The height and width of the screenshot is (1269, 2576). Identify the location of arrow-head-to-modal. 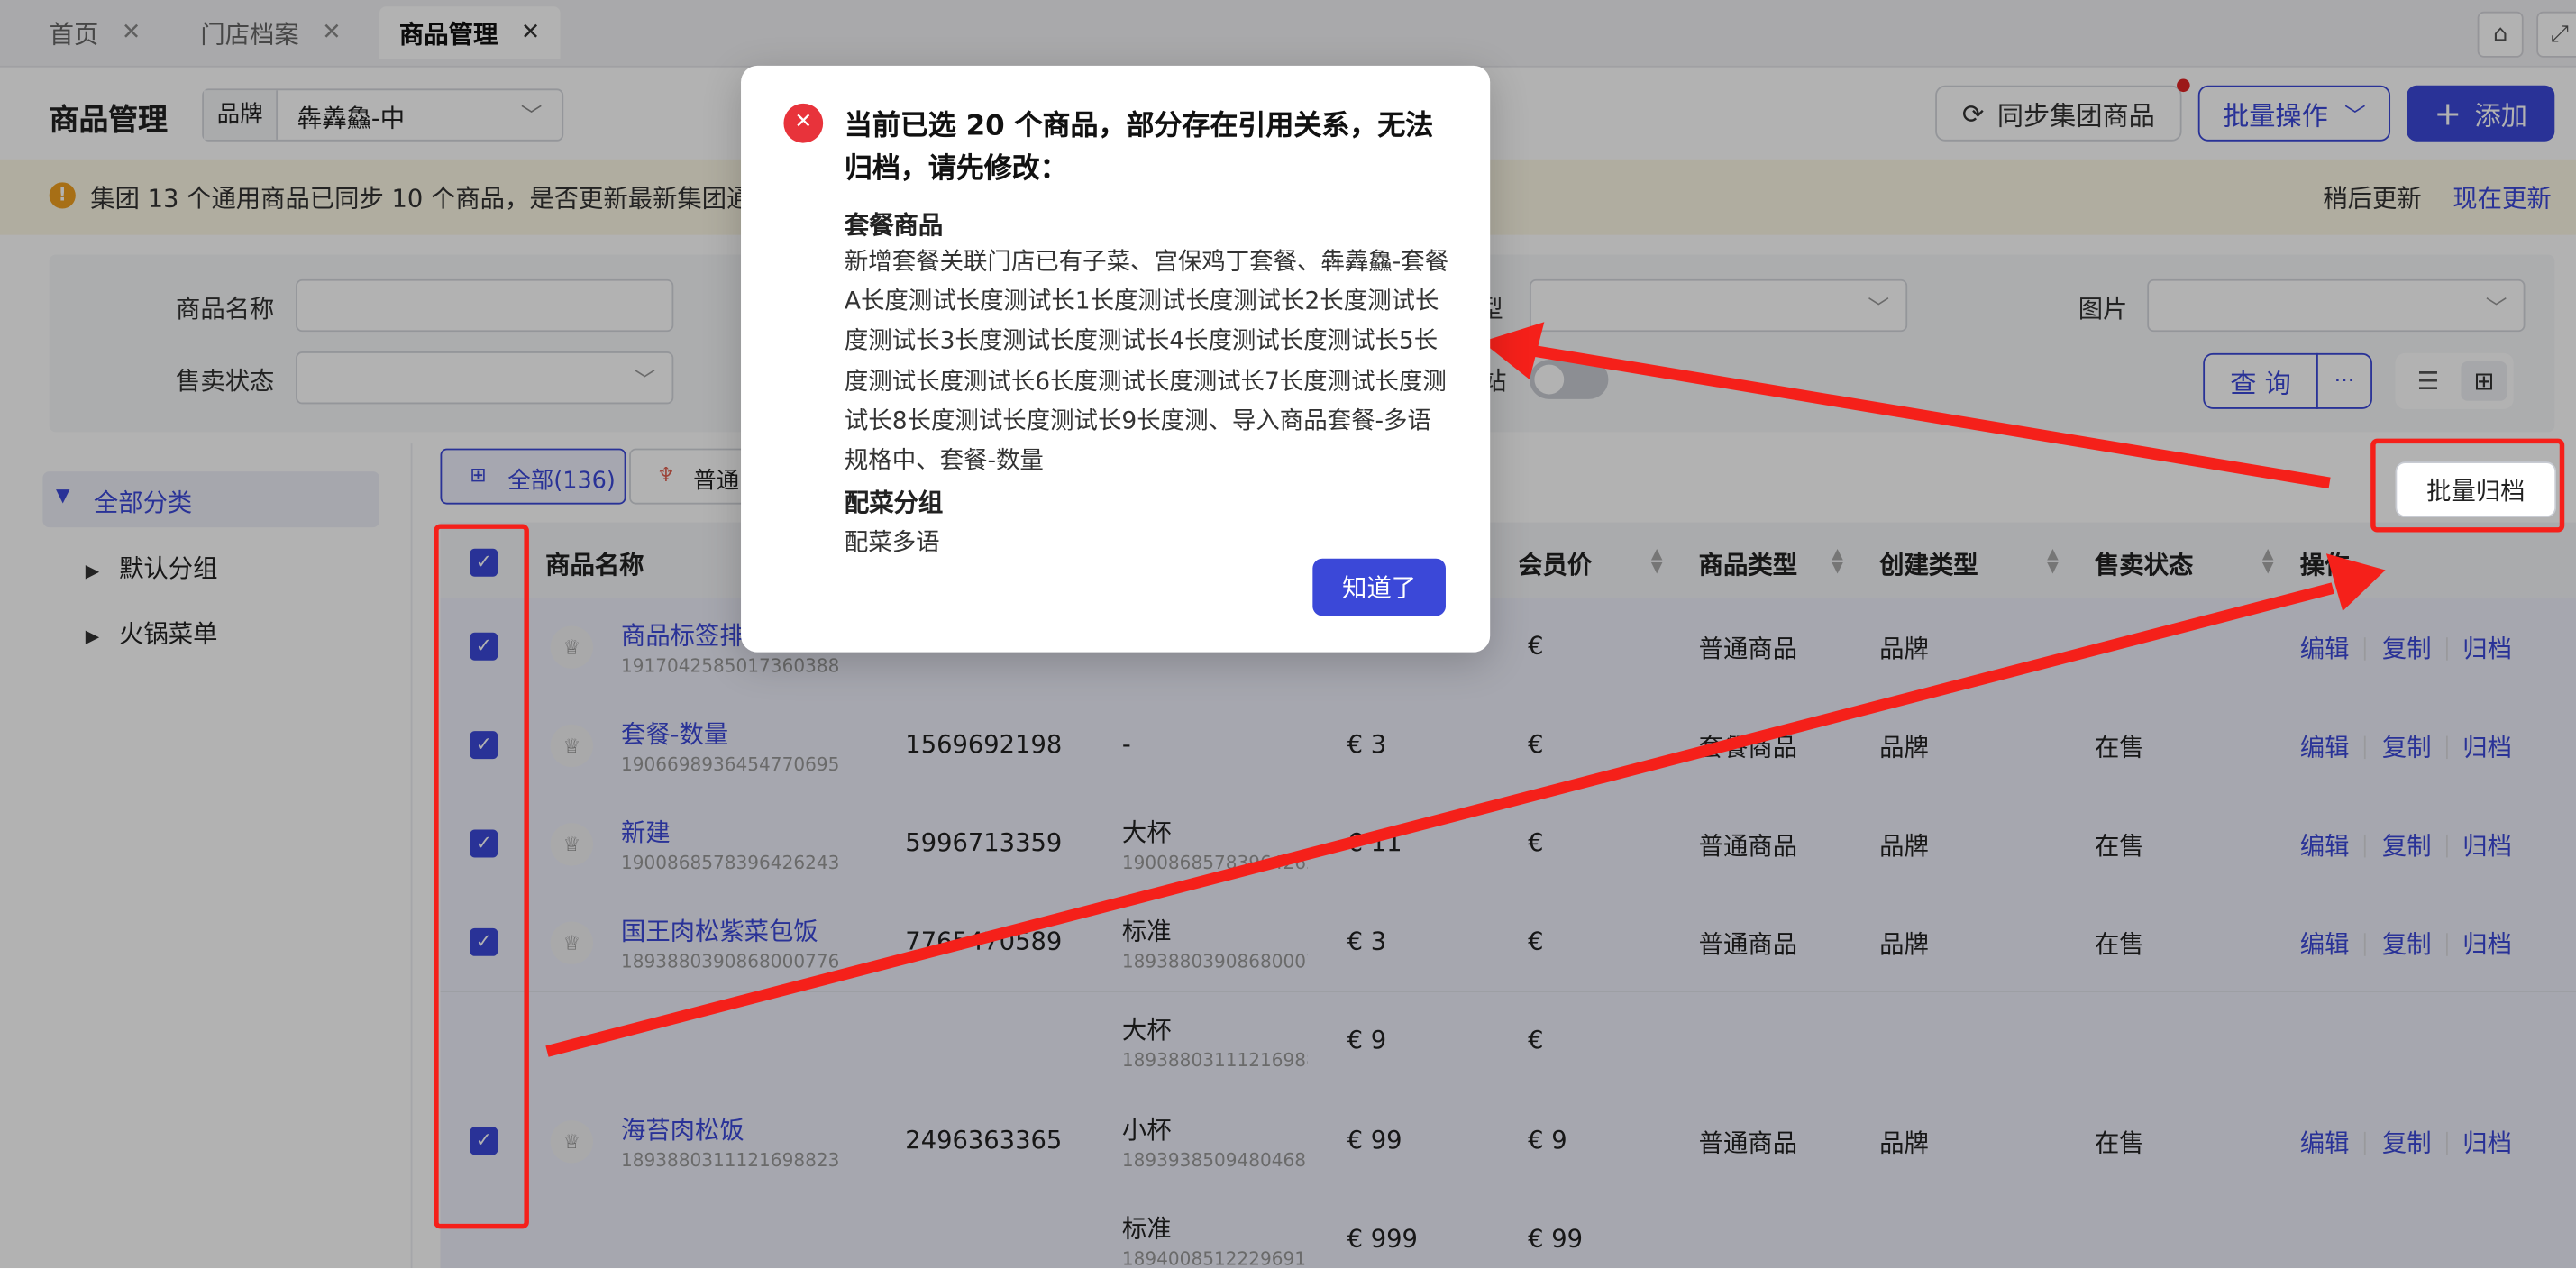
(1513, 351).